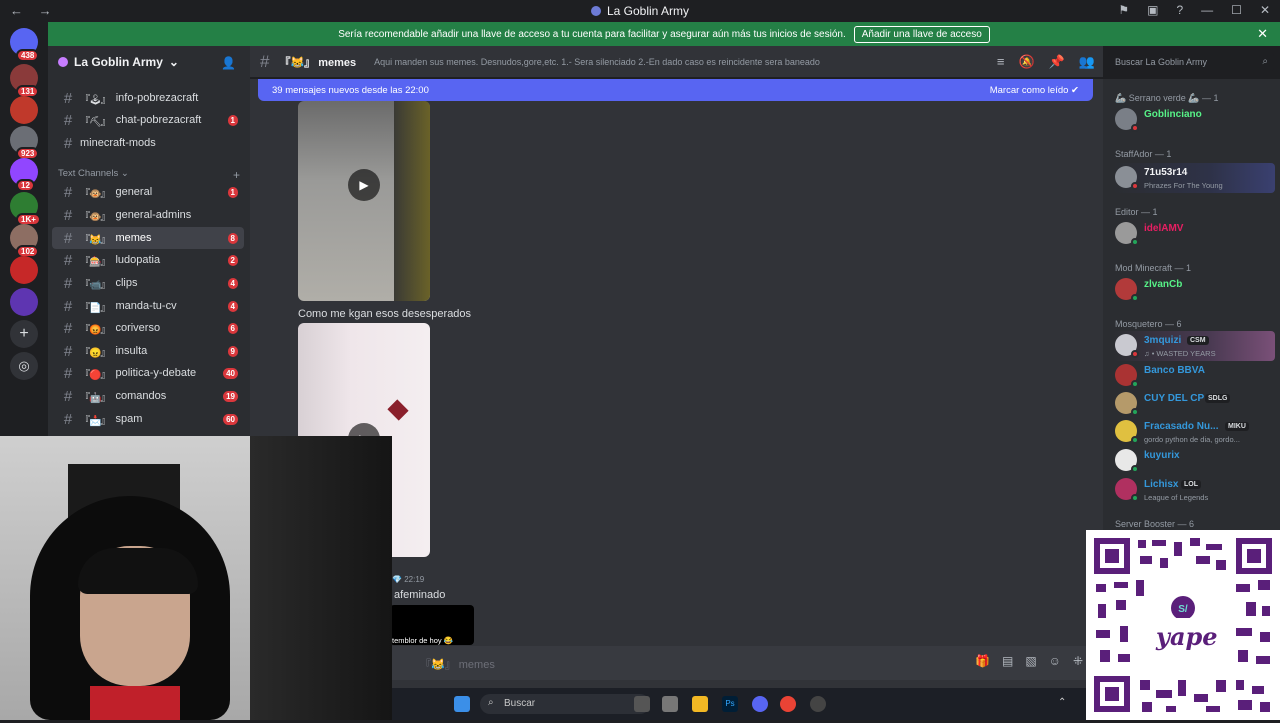 The image size is (1280, 723). I want to click on member-item: Lichisx LOL League of Legends, so click(1194, 490).